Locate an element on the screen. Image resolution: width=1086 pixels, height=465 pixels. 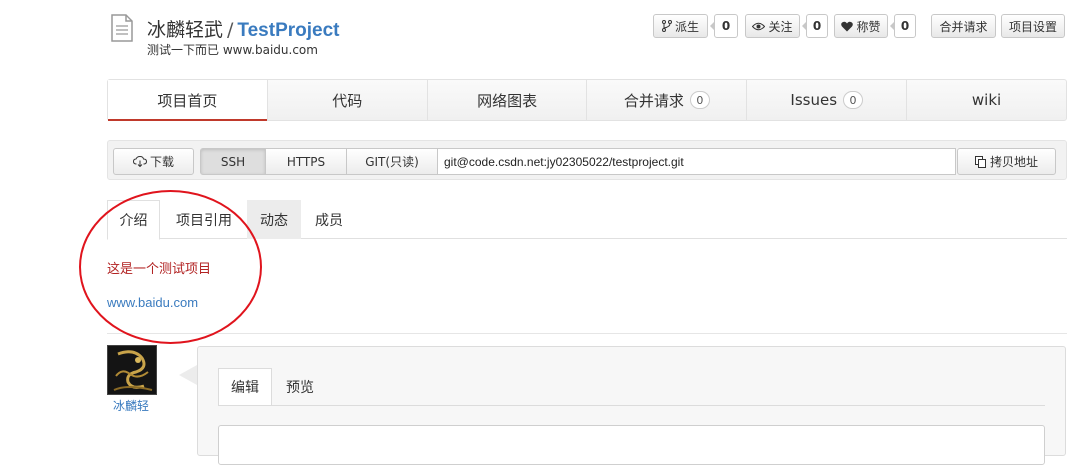
fork-button: 派生 is located at coordinates (680, 26).